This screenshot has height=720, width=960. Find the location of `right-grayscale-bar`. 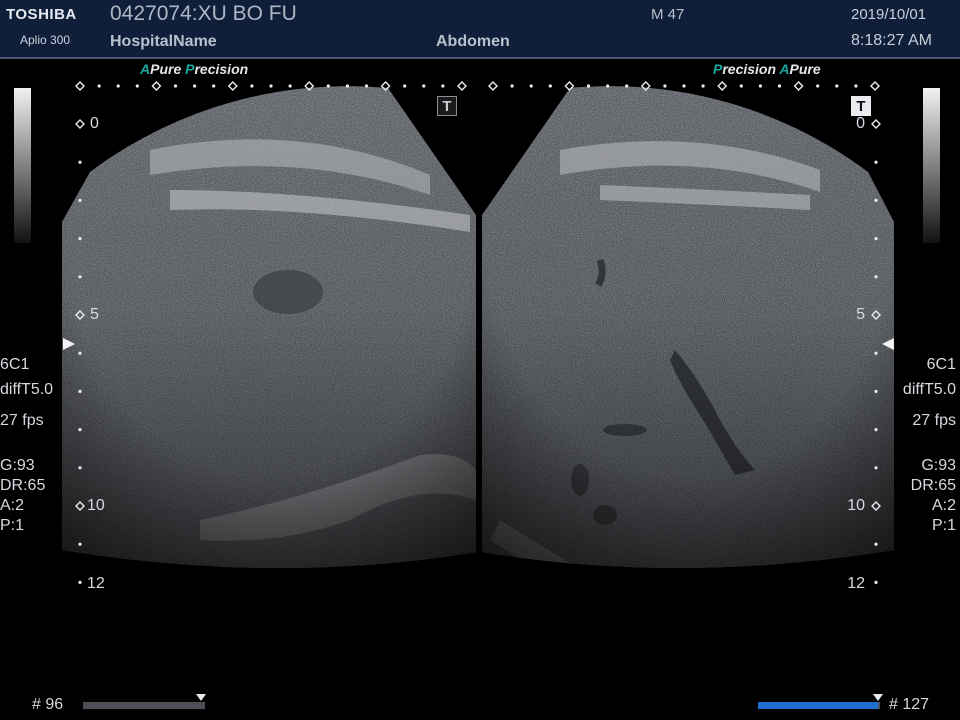

right-grayscale-bar is located at coordinates (931, 165).